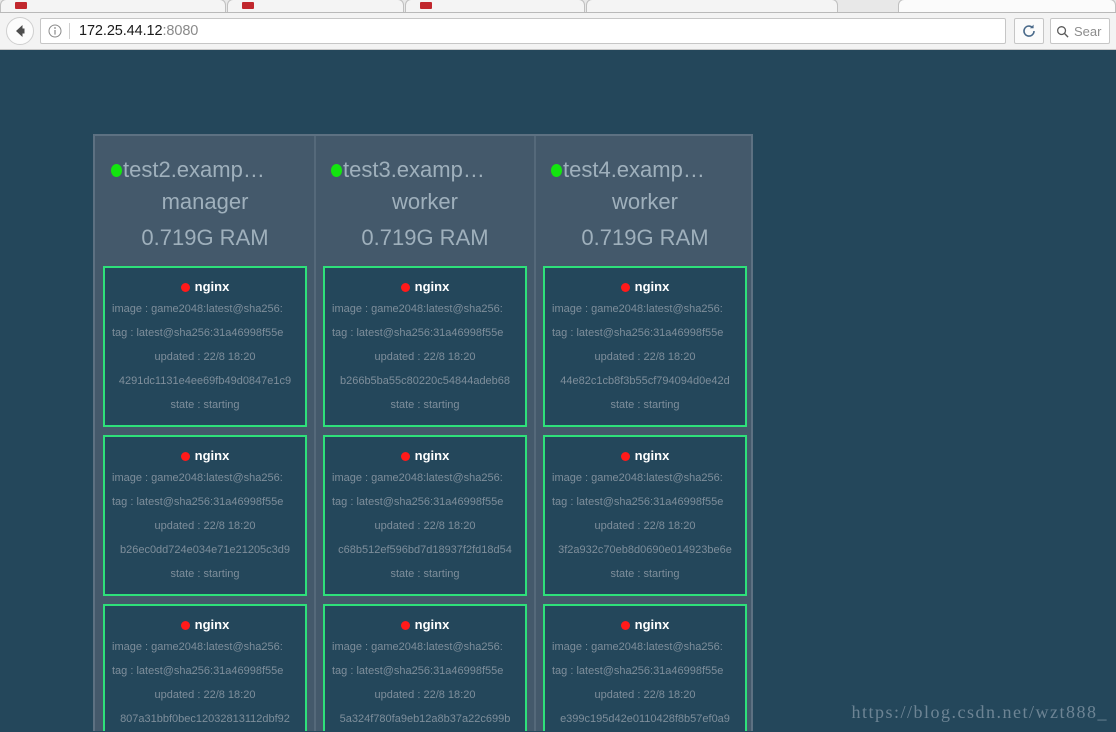 The width and height of the screenshot is (1116, 732). I want to click on node-header: test3.examp… worker 0.719G RAM, so click(425, 201).